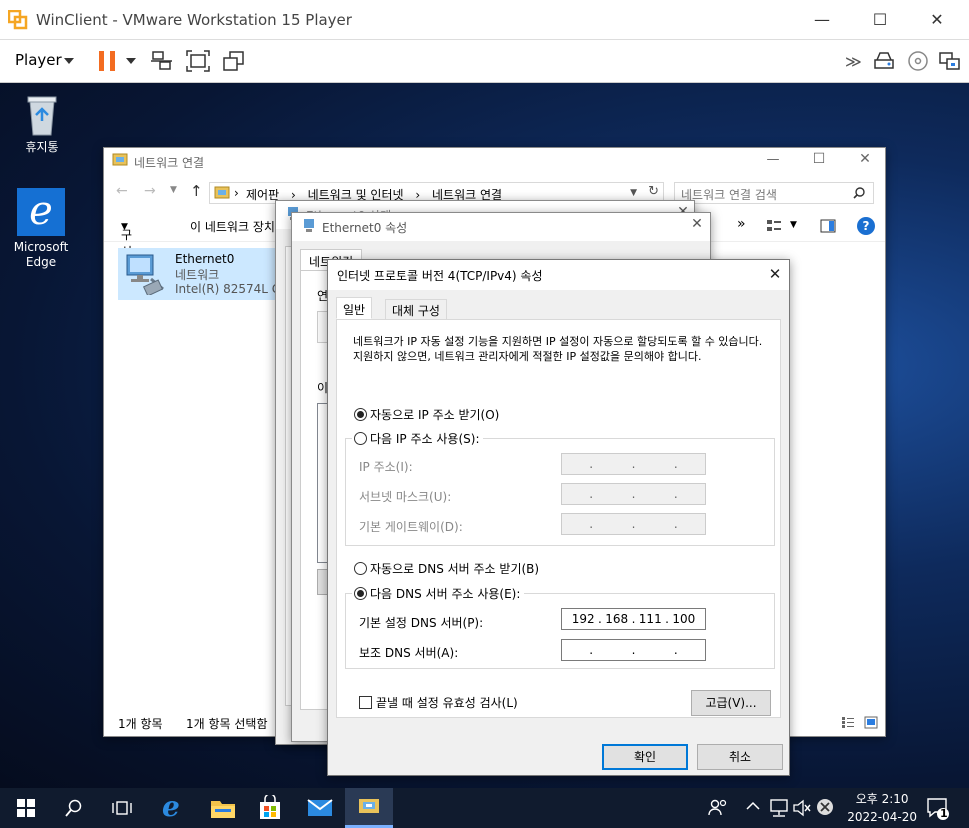 The width and height of the screenshot is (969, 828). Describe the element at coordinates (309, 225) in the screenshot. I see `network-icon` at that location.